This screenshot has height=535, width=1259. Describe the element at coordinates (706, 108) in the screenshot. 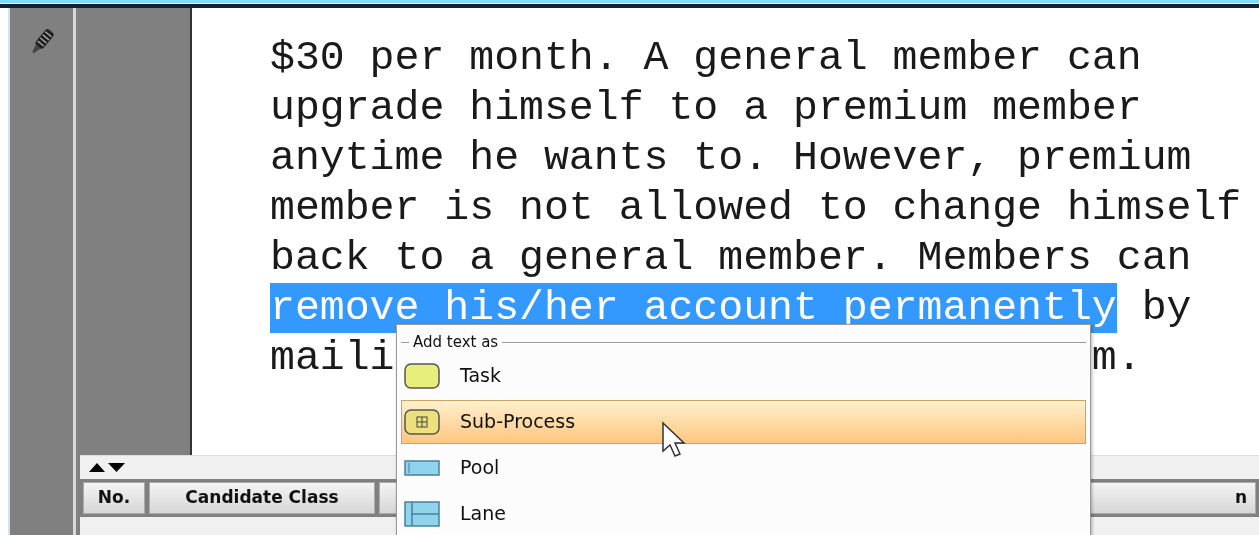

I see `document-text: upgrade himself to a premium member` at that location.